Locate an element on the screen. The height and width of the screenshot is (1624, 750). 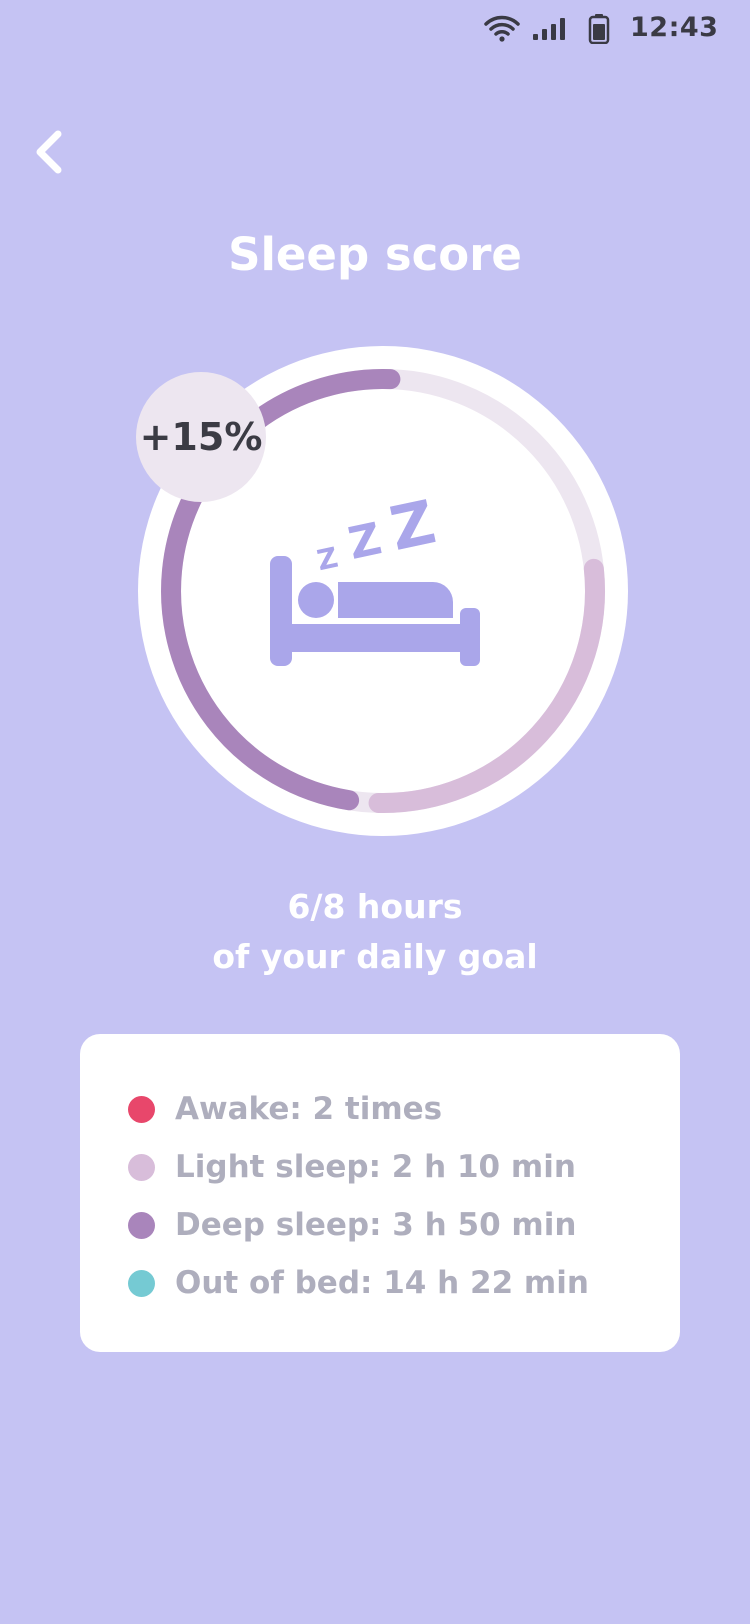
wifi-icon is located at coordinates (502, 28).